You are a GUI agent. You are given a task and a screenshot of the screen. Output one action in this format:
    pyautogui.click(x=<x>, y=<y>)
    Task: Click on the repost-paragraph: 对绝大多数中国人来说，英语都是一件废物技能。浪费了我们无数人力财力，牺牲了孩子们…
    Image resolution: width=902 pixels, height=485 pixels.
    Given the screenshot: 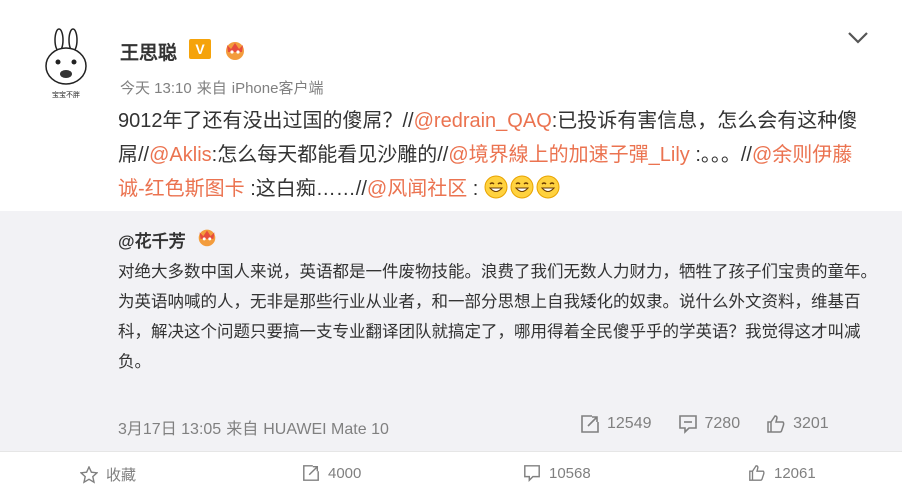 What is the action you would take?
    pyautogui.click(x=497, y=272)
    